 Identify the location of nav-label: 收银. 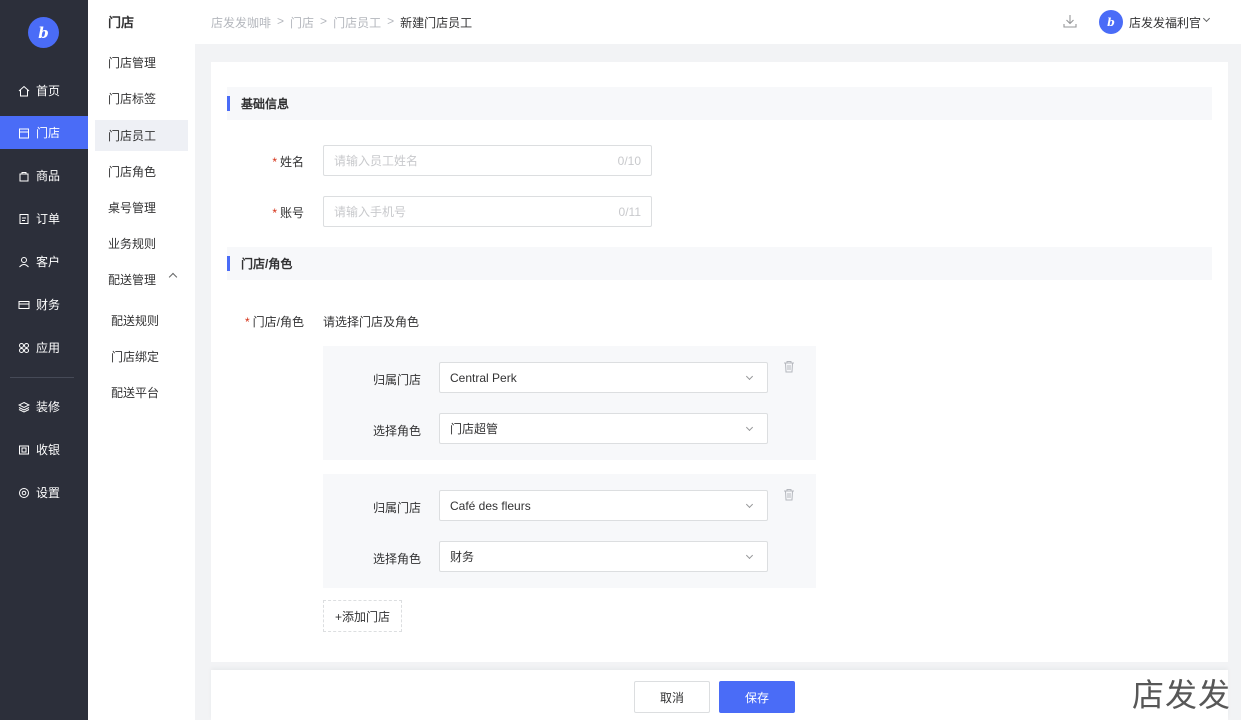
(48, 450).